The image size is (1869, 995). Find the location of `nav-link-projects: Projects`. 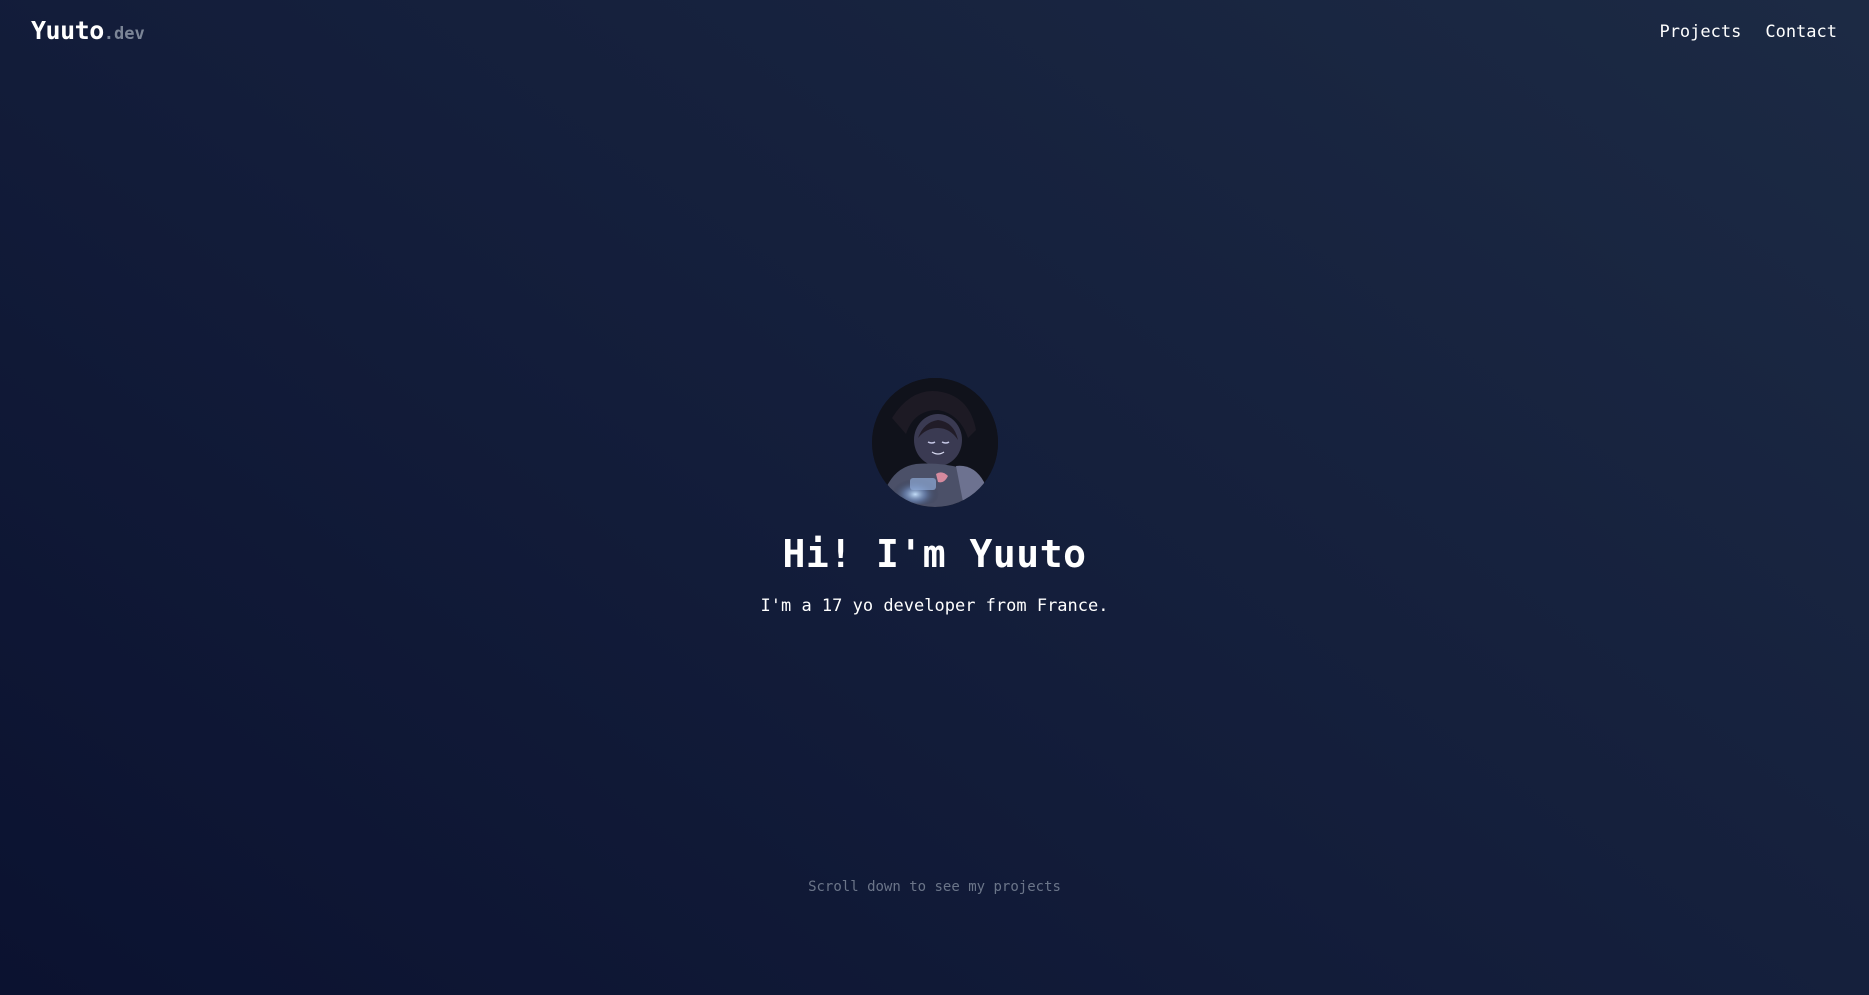

nav-link-projects: Projects is located at coordinates (1700, 32).